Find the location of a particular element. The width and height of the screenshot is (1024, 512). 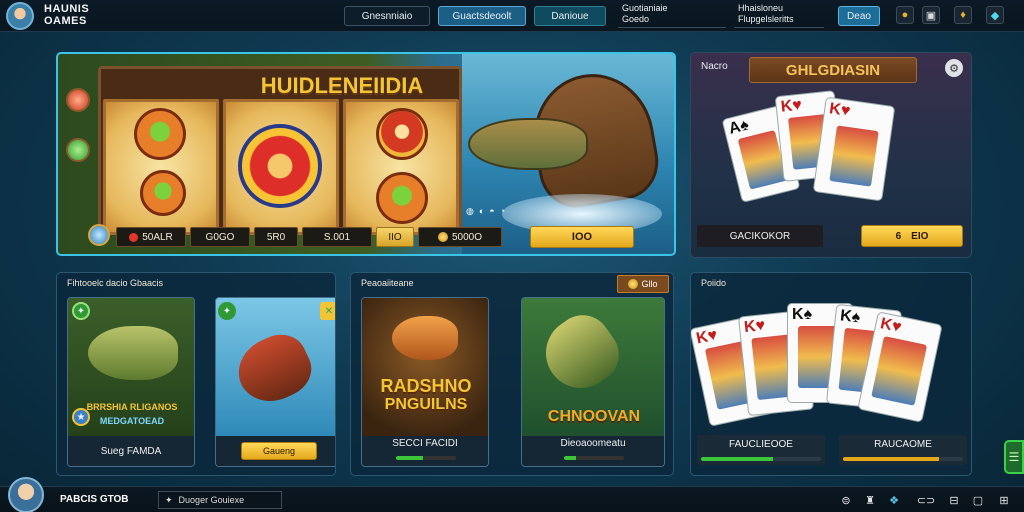

settings-icon: ❖ is located at coordinates (894, 500).